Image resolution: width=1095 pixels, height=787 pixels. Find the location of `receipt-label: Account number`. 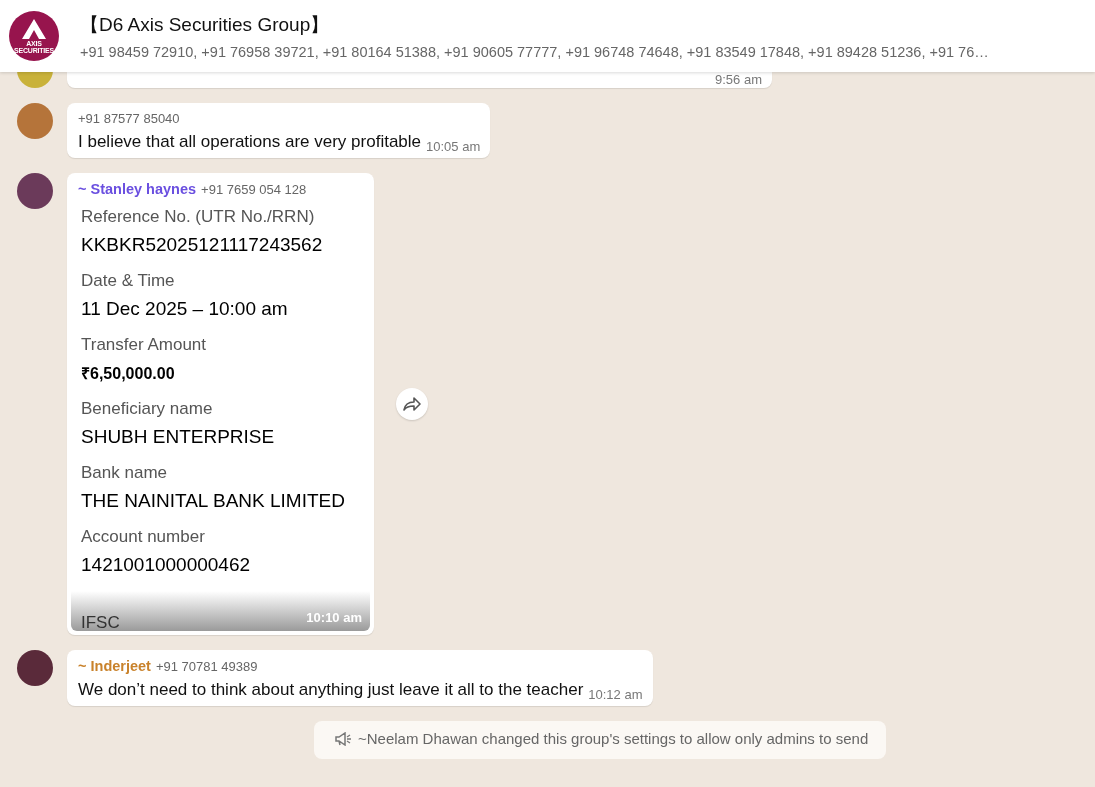

receipt-label: Account number is located at coordinates (143, 537).